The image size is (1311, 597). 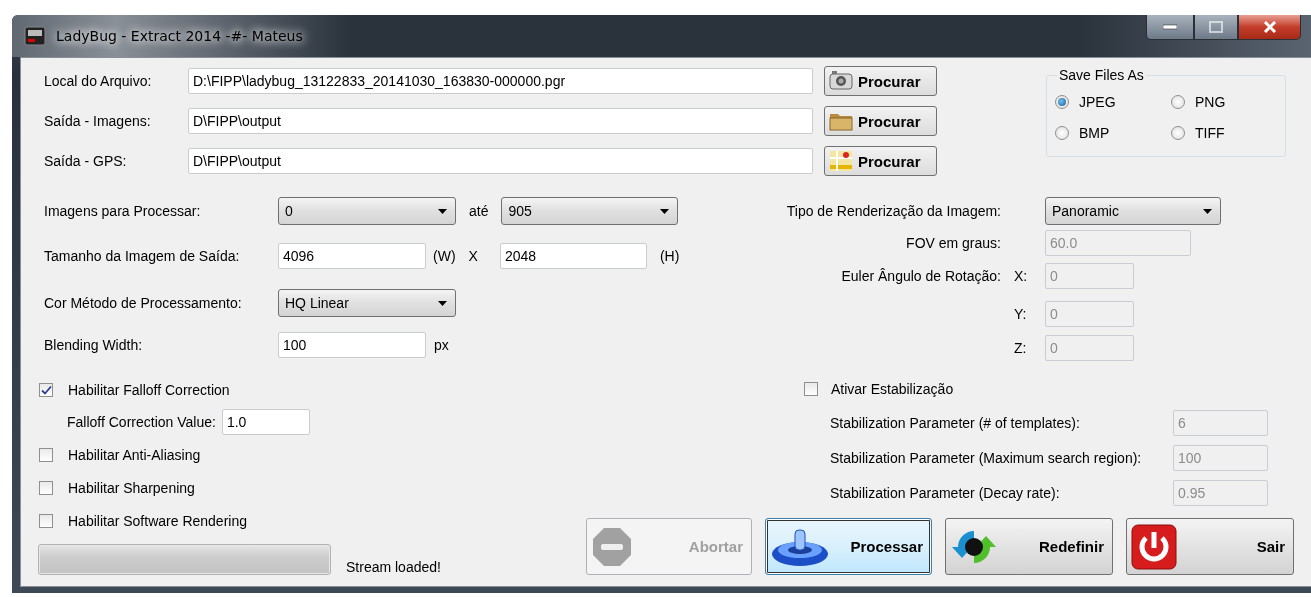 What do you see at coordinates (955, 422) in the screenshot?
I see `field-label: Stabilization Parameter (# of templates):` at bounding box center [955, 422].